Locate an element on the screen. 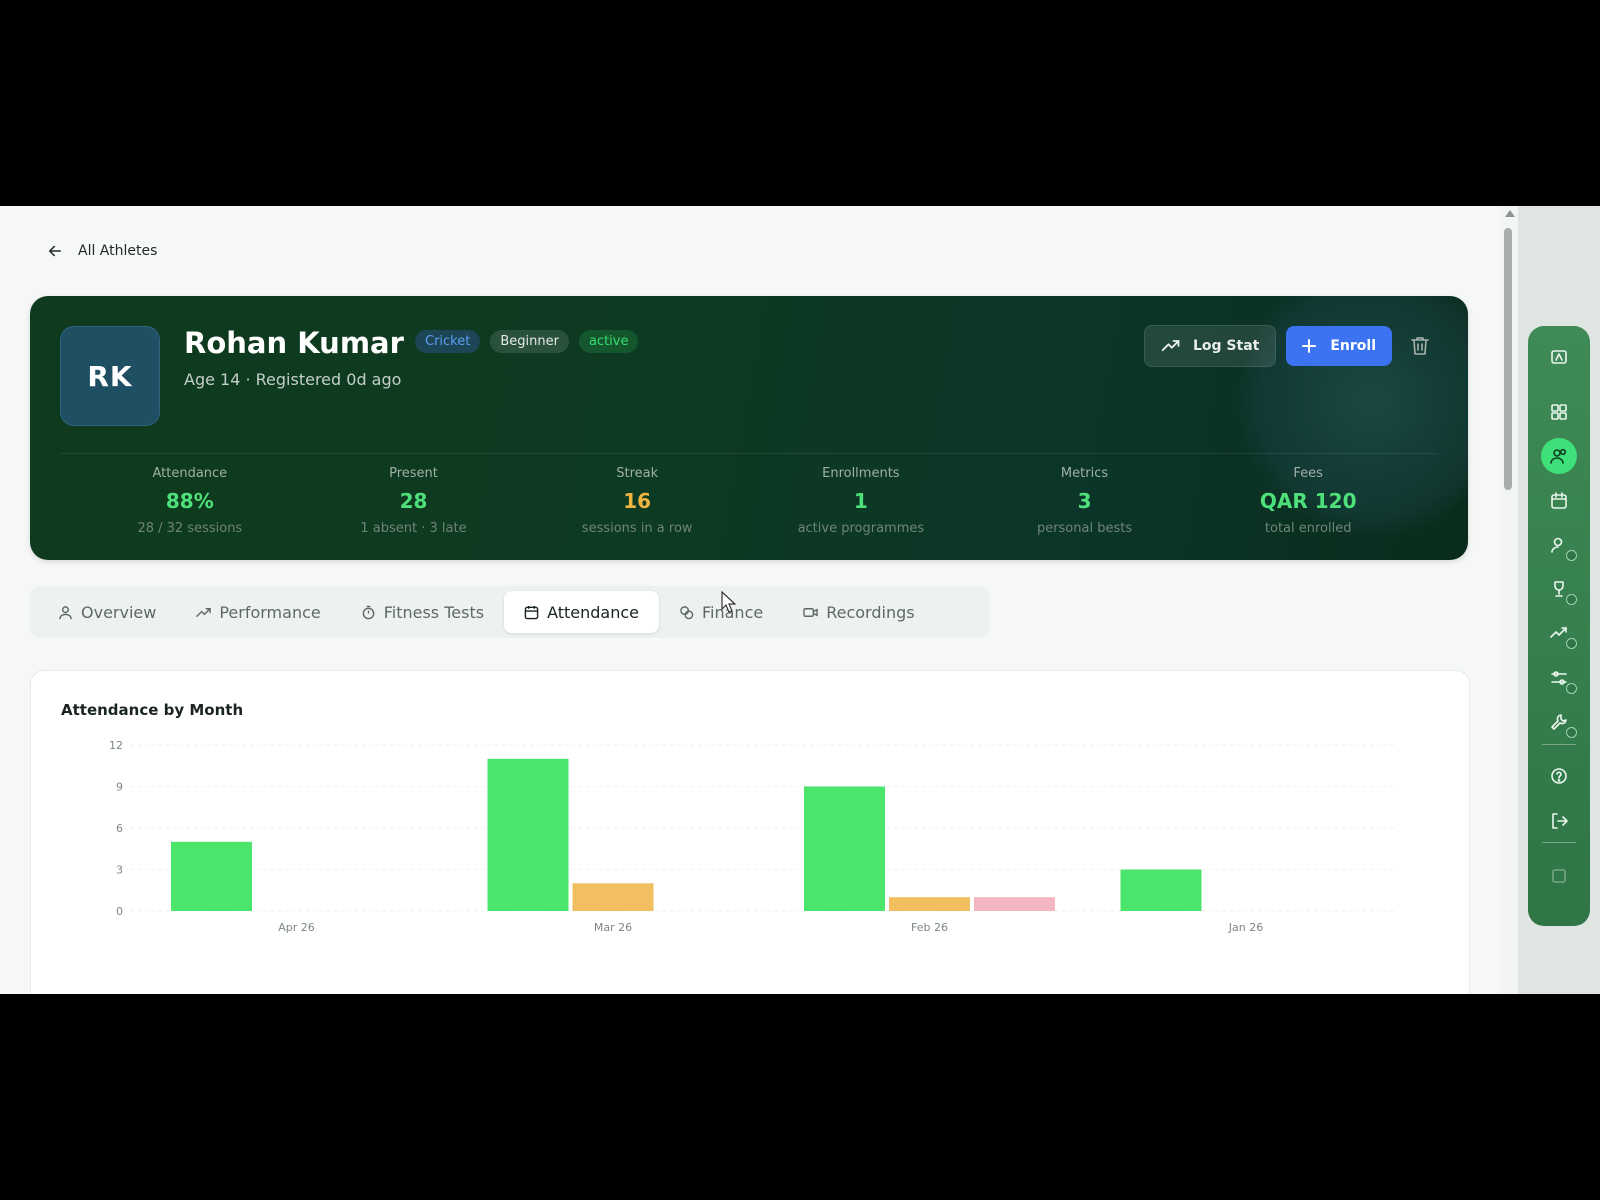 The height and width of the screenshot is (1200, 1600). attendance-bar-chart: 0 3 6 9 12 Apr 26 Mar 26 Feb 26 Jan 26 is located at coordinates (753, 836).